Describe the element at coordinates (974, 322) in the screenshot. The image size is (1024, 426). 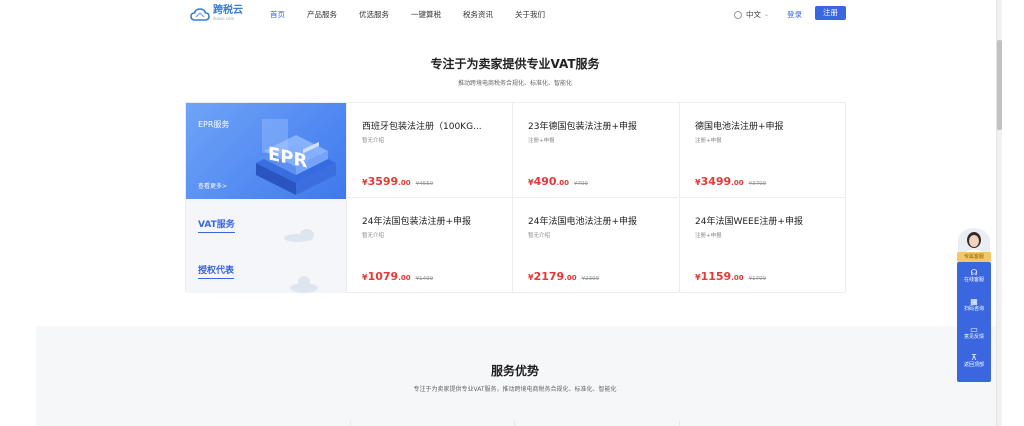
I see `side-panel: ☊ 在线客服 ▦ 扫码咨询 ▭ 意见反馈 ⊼ 返回顶部` at that location.